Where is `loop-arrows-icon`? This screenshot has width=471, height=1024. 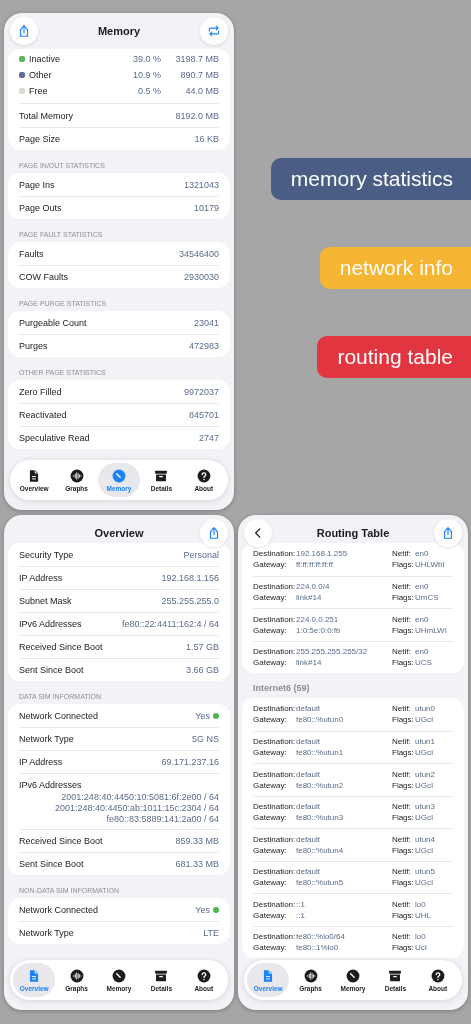 loop-arrows-icon is located at coordinates (214, 31).